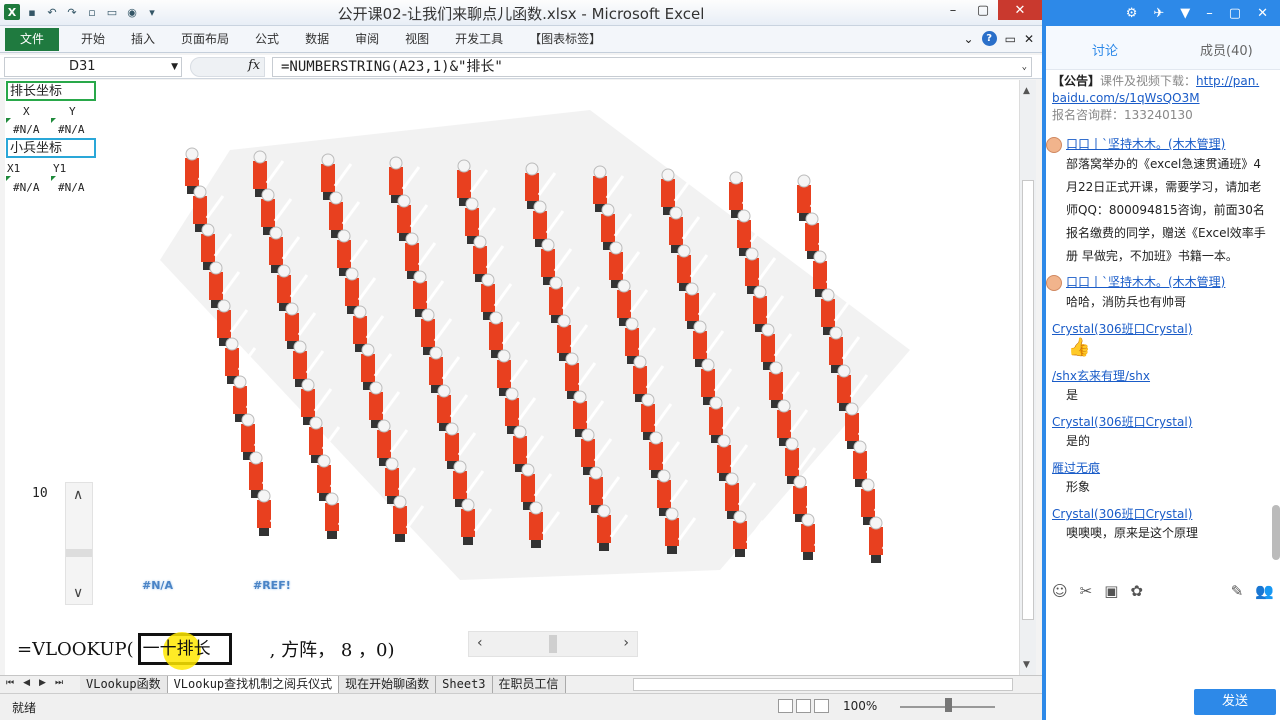 This screenshot has width=1280, height=720. Describe the element at coordinates (417, 39) in the screenshot. I see `tab-view: 视图` at that location.